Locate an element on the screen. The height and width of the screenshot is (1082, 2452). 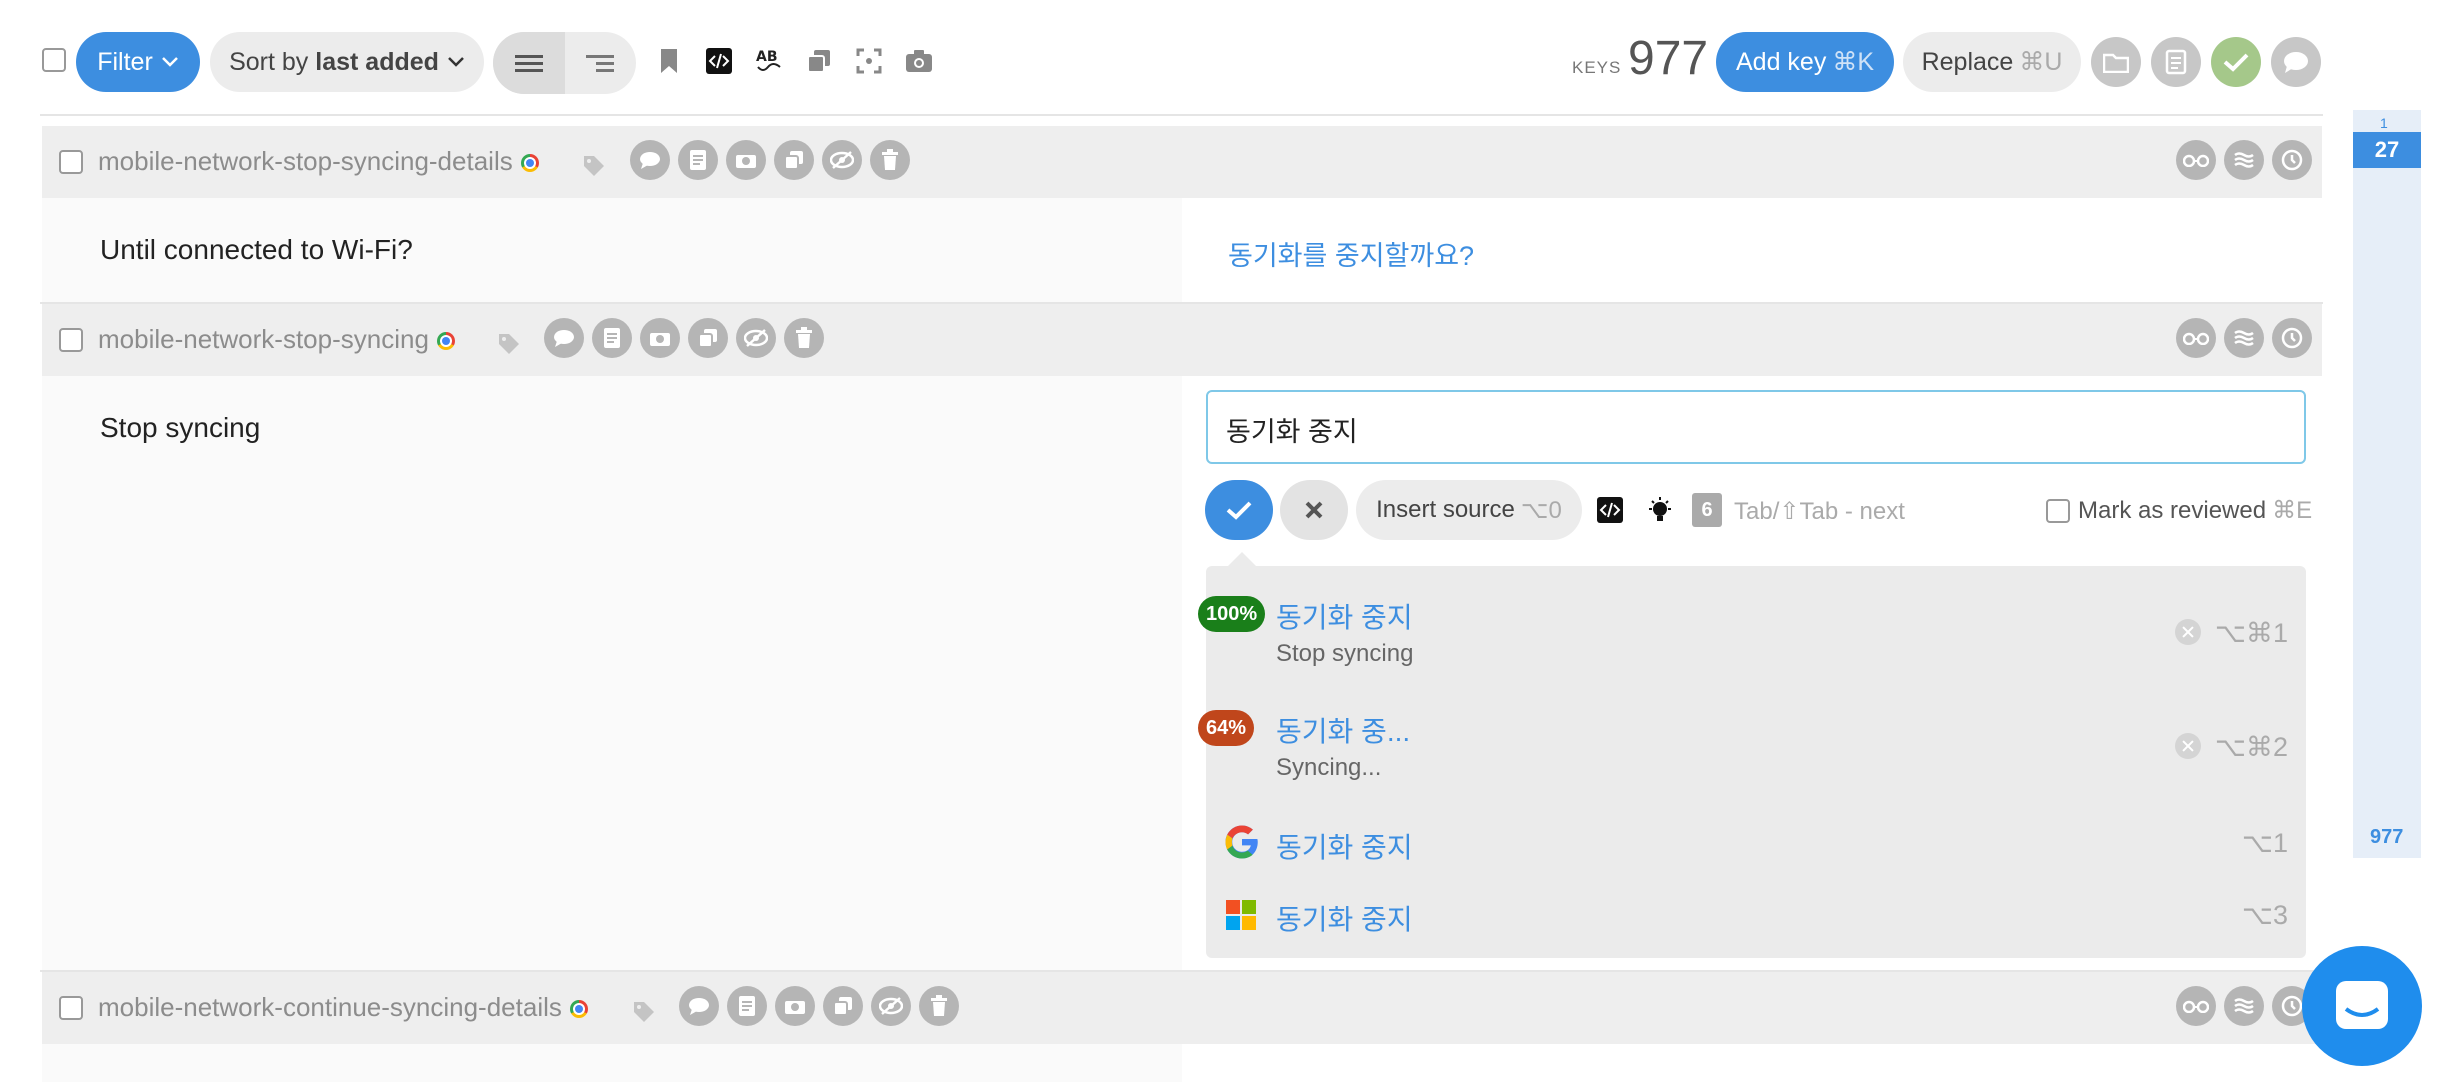
key-name: mobile-network-continue-syncing-details is located at coordinates (343, 1007).